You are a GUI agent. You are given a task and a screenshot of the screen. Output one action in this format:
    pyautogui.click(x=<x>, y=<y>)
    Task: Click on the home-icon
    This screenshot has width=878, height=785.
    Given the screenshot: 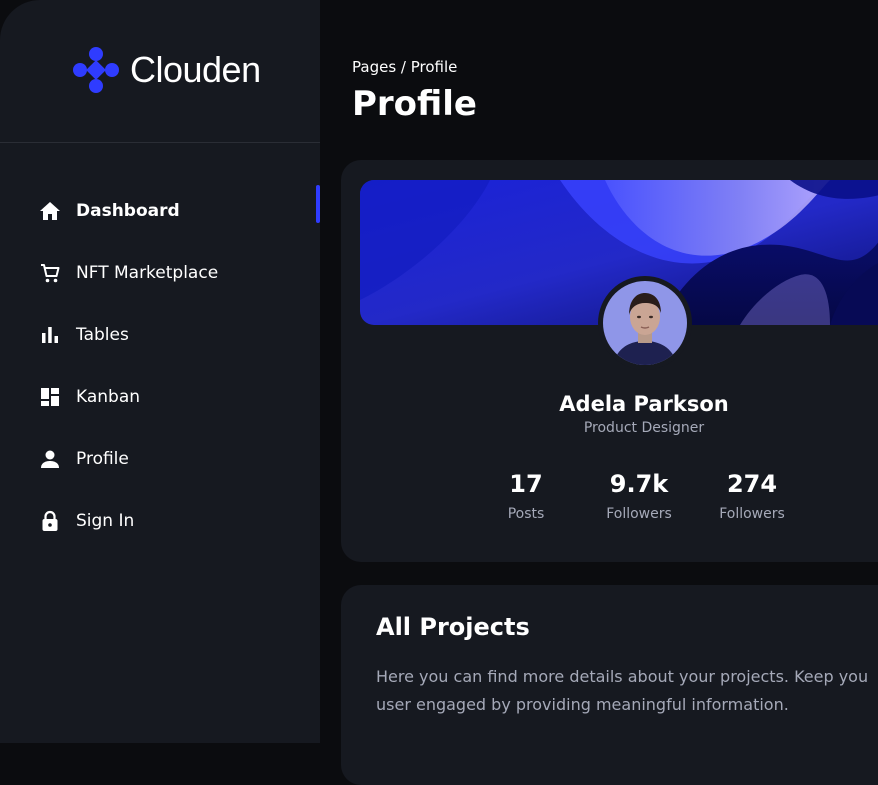 What is the action you would take?
    pyautogui.click(x=50, y=211)
    